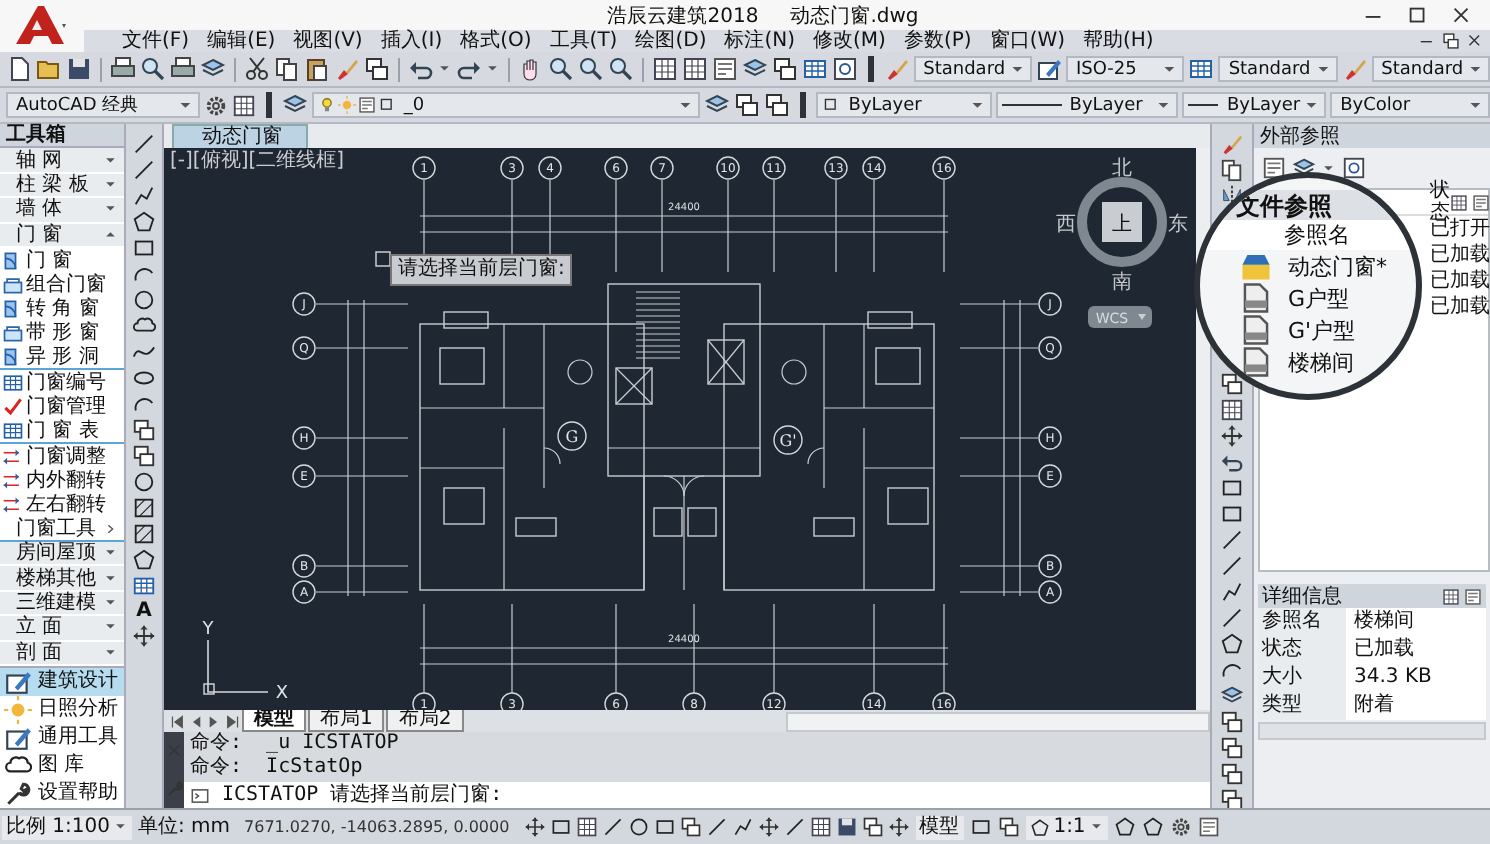  Describe the element at coordinates (664, 69) in the screenshot. I see `properties-icon` at that location.